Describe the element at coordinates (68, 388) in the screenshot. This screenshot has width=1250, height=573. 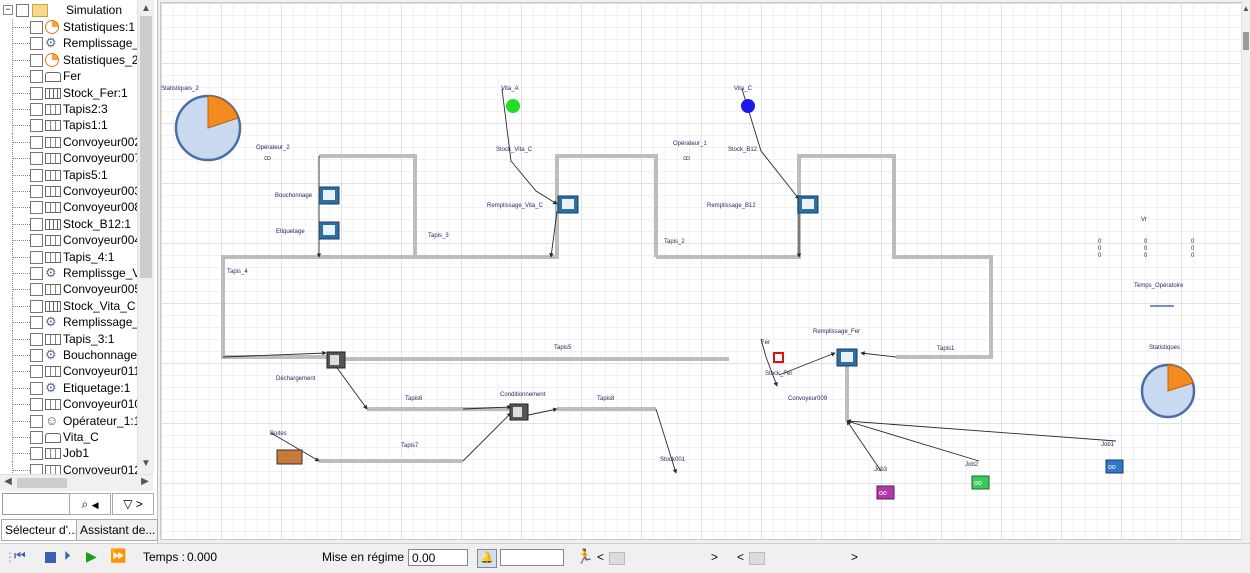
I see `tree-item: ⚙ Etiquetage:1` at that location.